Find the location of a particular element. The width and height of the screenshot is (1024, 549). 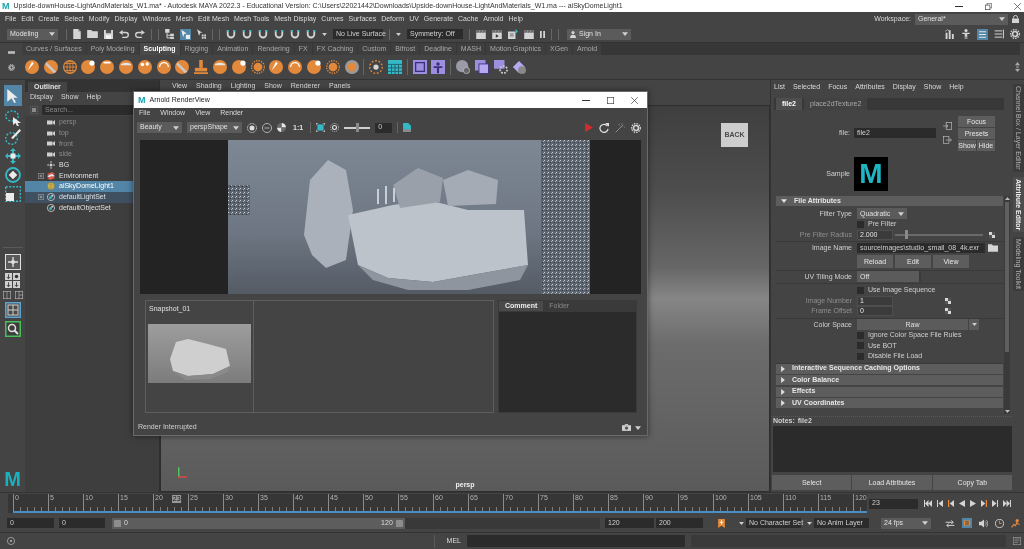

save-icon is located at coordinates (108, 34).